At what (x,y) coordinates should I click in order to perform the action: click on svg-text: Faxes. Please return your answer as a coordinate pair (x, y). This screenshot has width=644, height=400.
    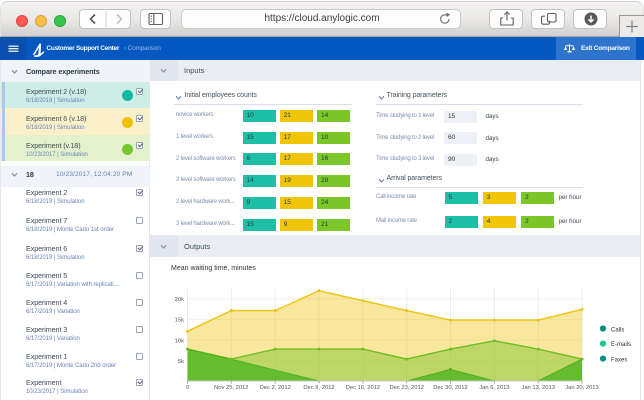
    Looking at the image, I should click on (619, 360).